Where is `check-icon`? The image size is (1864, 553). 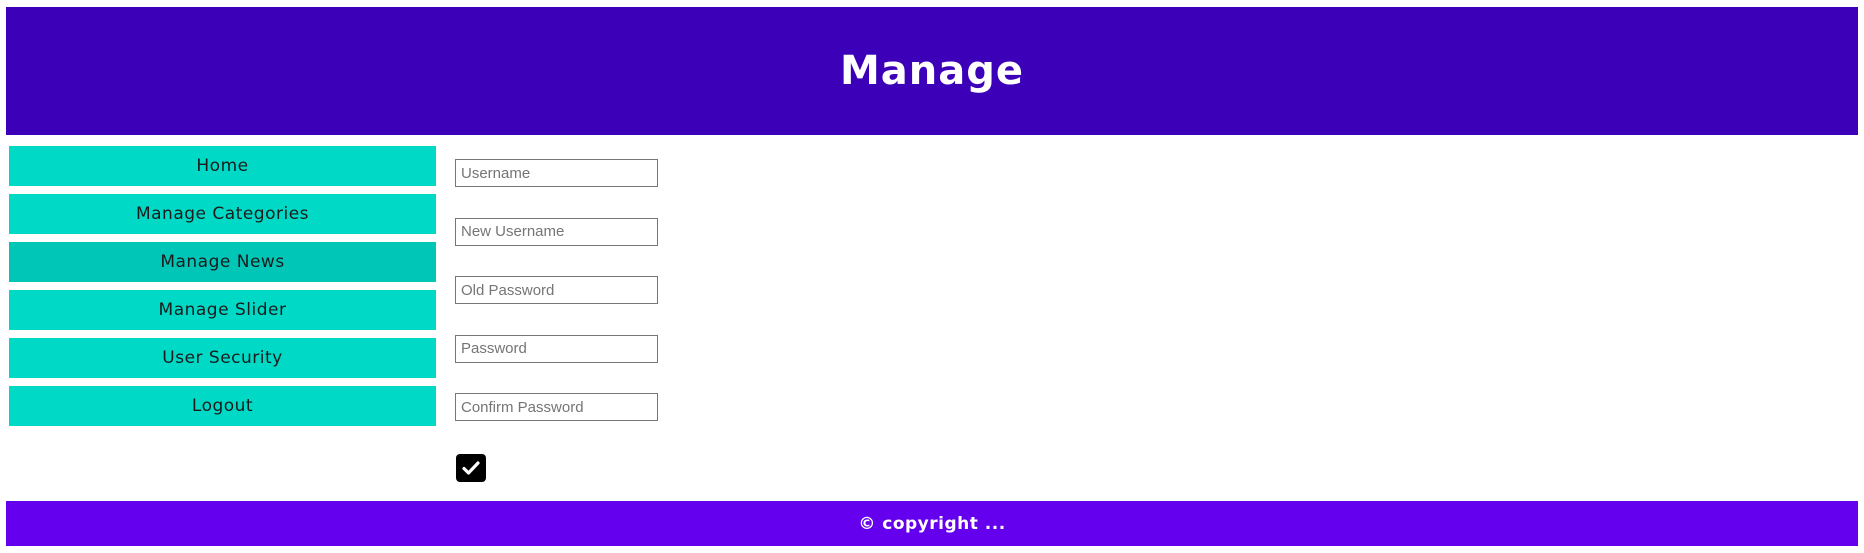 check-icon is located at coordinates (471, 468).